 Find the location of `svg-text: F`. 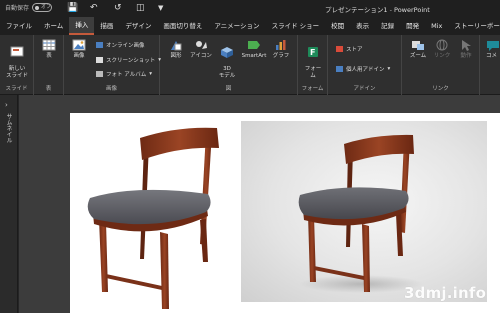

svg-text: F is located at coordinates (312, 52).